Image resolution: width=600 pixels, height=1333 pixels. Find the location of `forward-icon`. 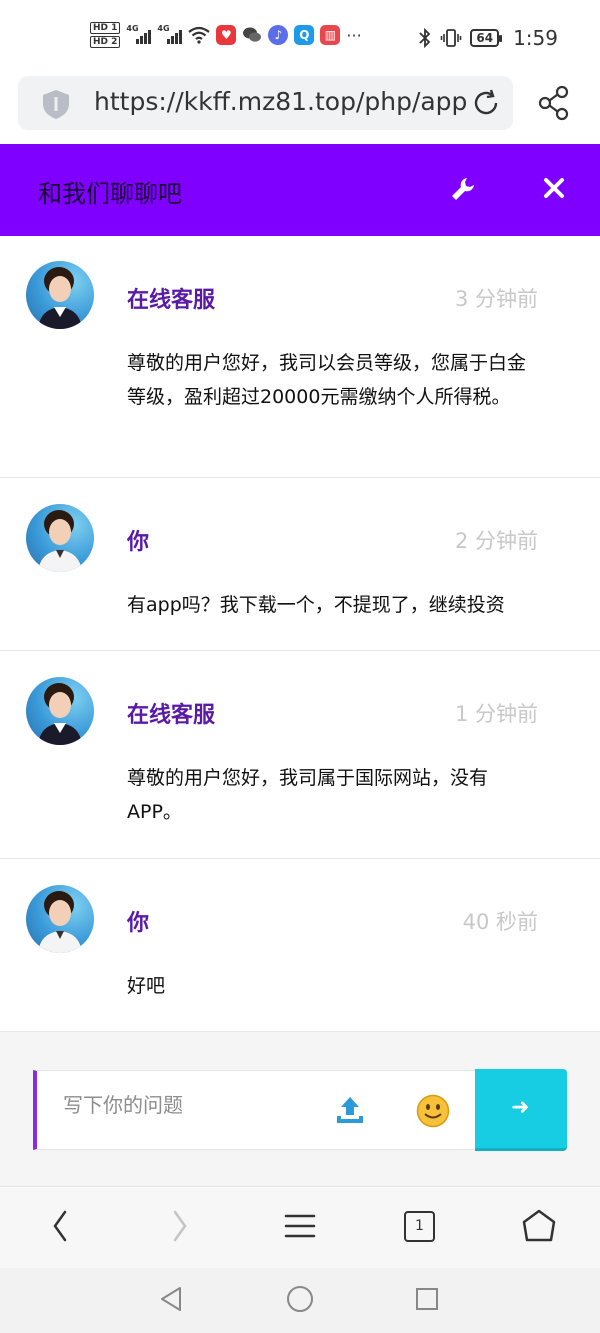

forward-icon is located at coordinates (180, 1226).